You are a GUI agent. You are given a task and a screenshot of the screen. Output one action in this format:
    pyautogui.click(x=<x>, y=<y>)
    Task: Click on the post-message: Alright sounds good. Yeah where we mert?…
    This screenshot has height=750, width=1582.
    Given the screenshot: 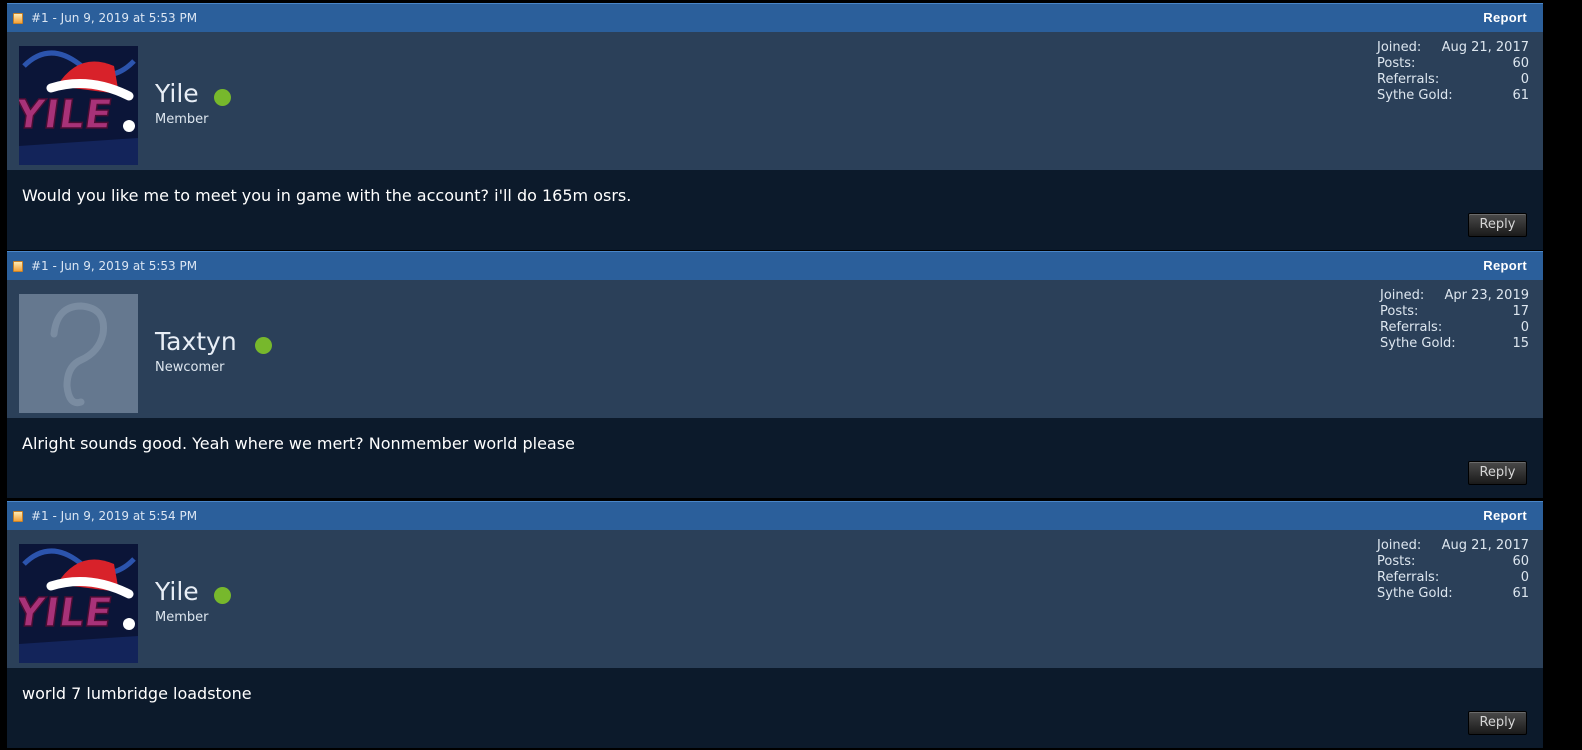 What is the action you would take?
    pyautogui.click(x=298, y=443)
    